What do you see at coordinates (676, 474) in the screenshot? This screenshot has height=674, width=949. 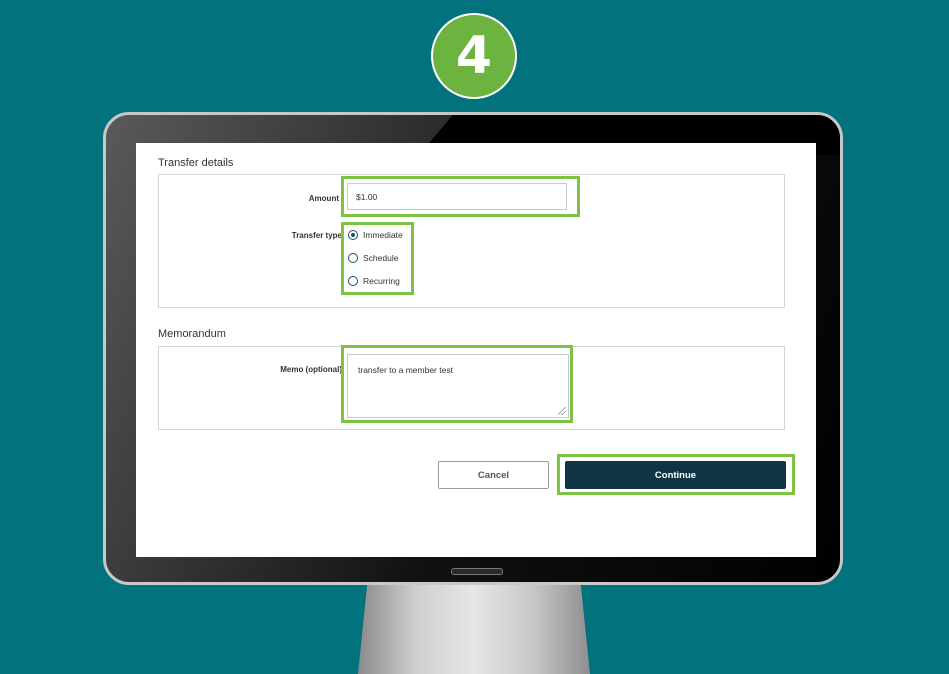 I see `continue-highlight` at bounding box center [676, 474].